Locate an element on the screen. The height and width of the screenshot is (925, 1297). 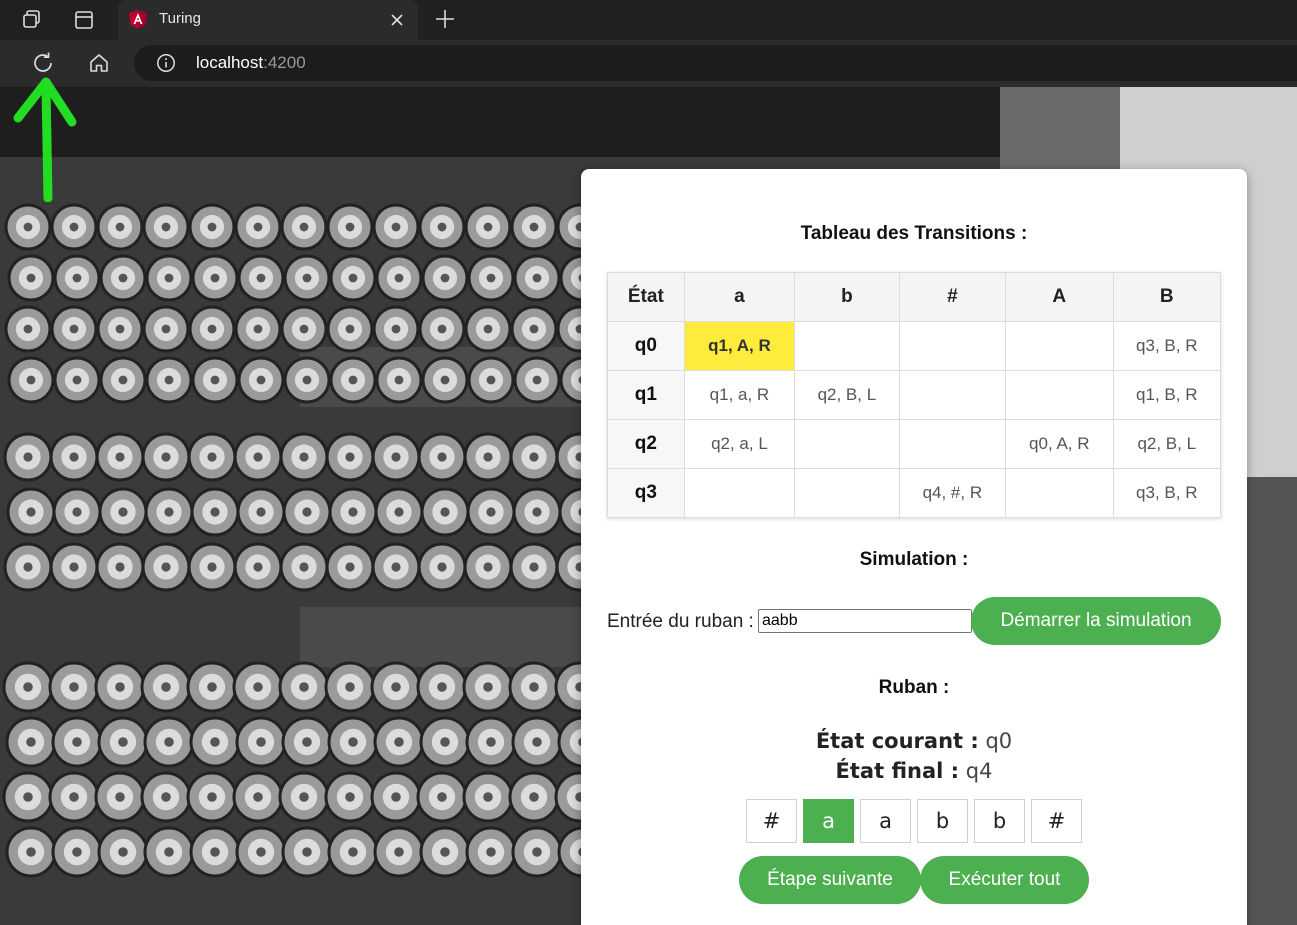
header-cell: B is located at coordinates (1167, 297).